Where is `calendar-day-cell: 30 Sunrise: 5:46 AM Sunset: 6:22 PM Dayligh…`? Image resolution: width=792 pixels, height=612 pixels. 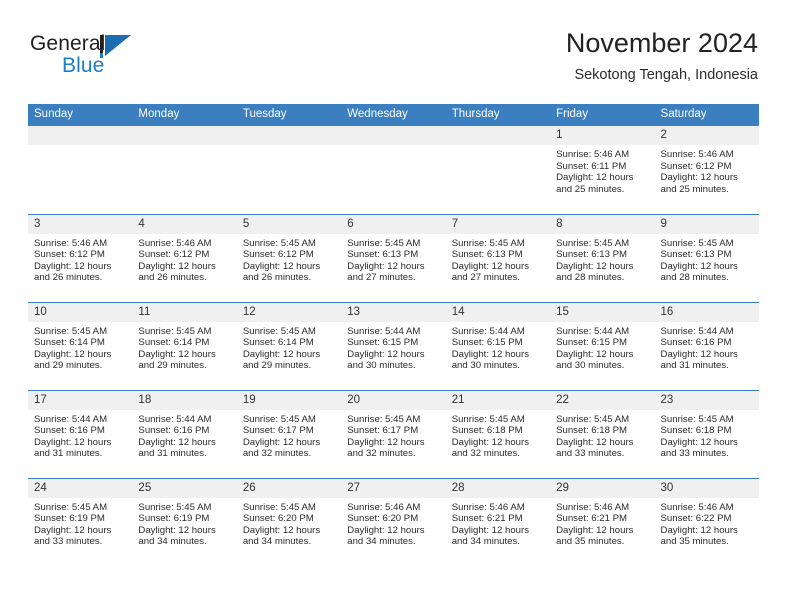
calendar-day-cell: 30 Sunrise: 5:46 AM Sunset: 6:22 PM Dayligh… is located at coordinates (706, 521).